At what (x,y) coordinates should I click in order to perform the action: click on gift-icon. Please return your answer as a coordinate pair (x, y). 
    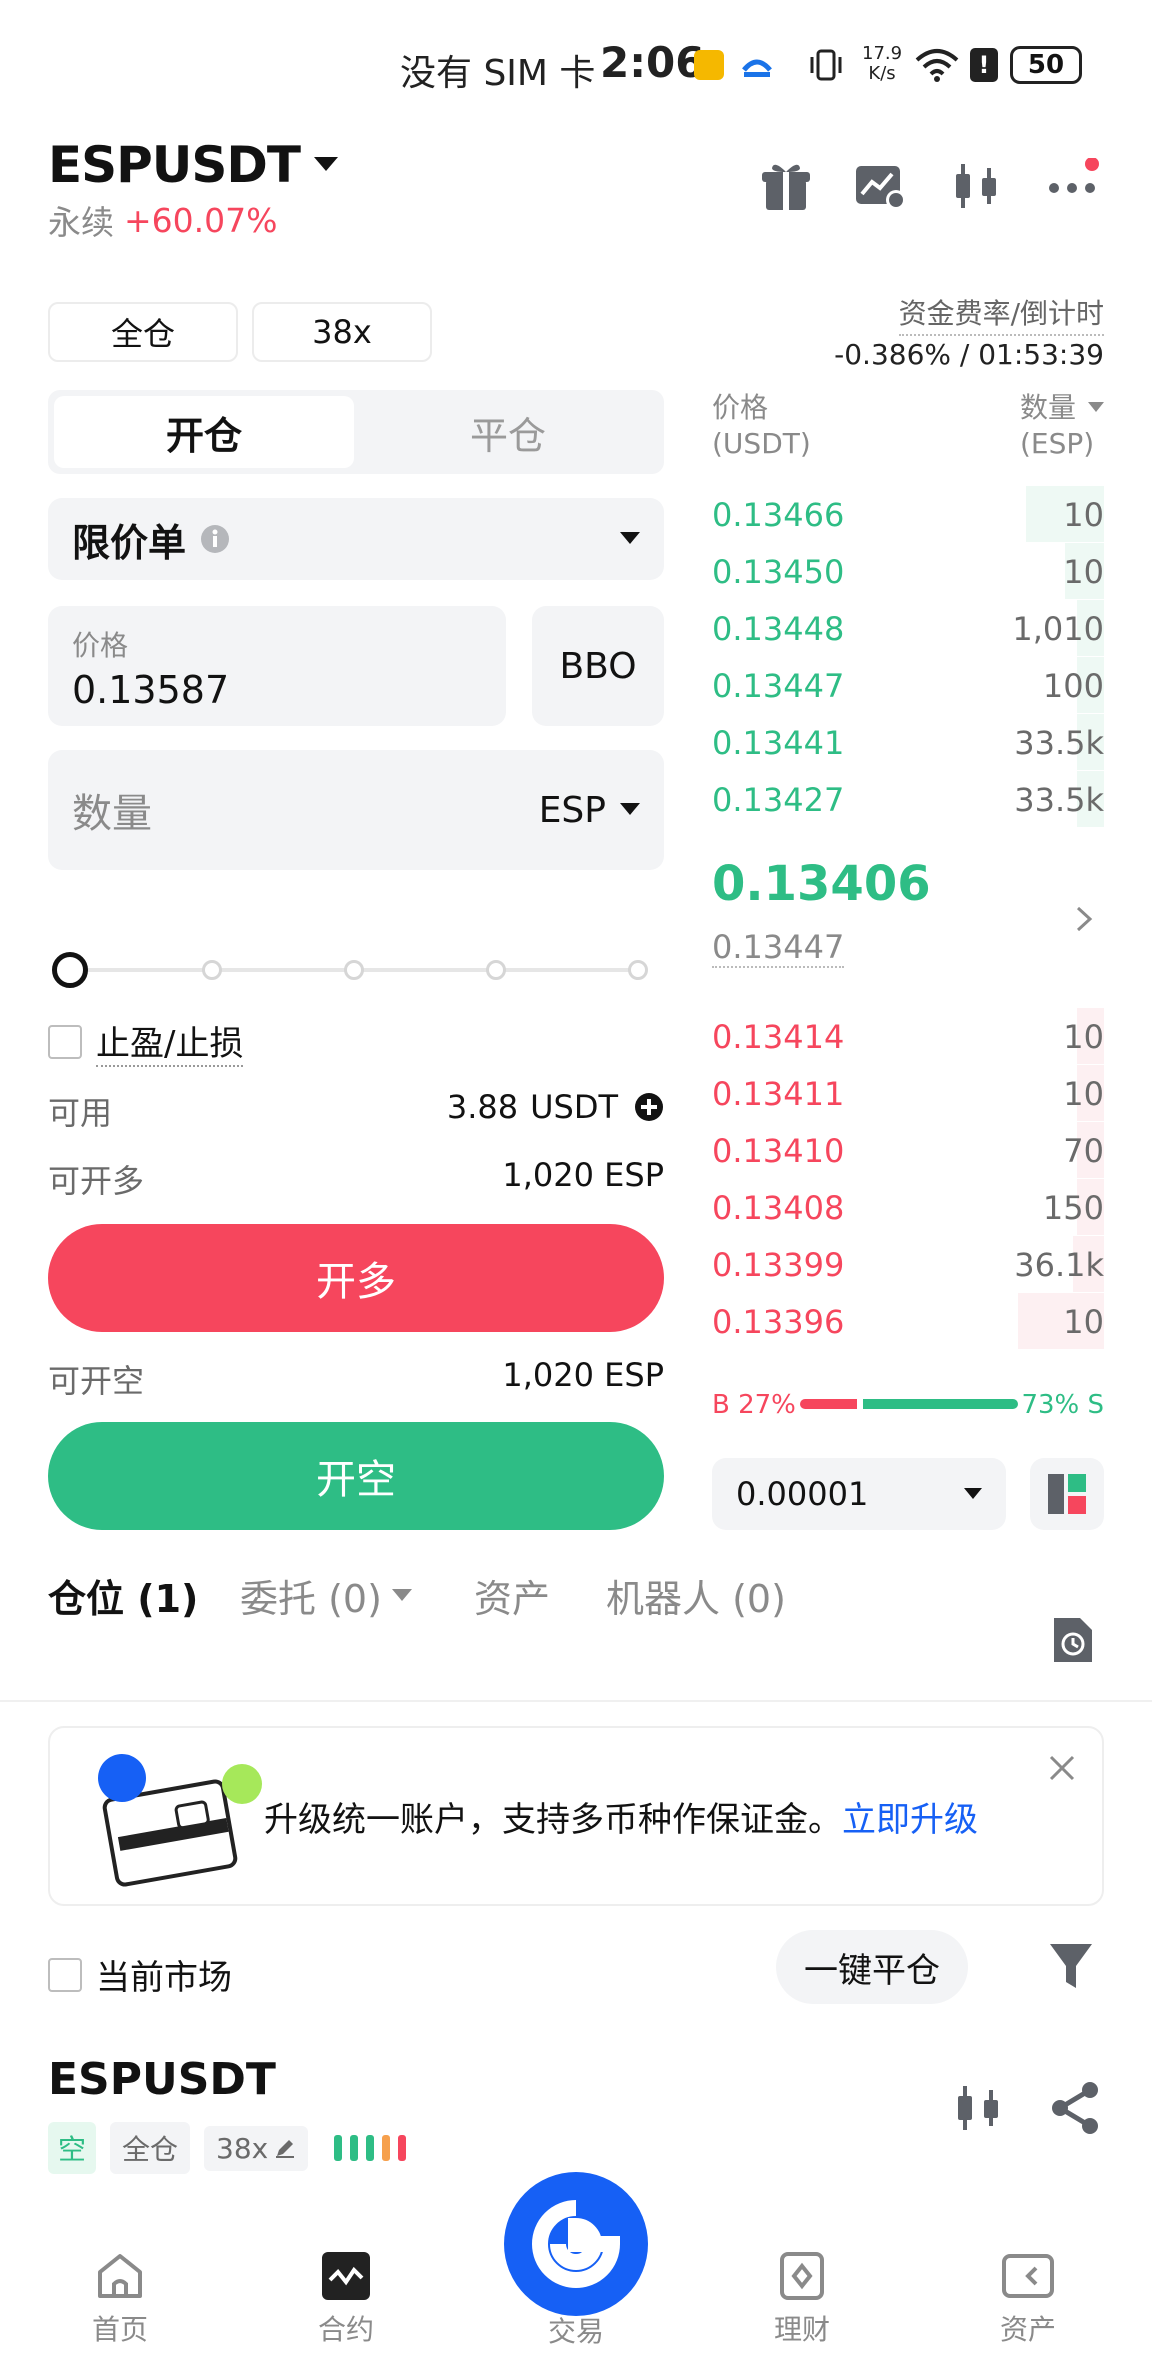
    Looking at the image, I should click on (786, 186).